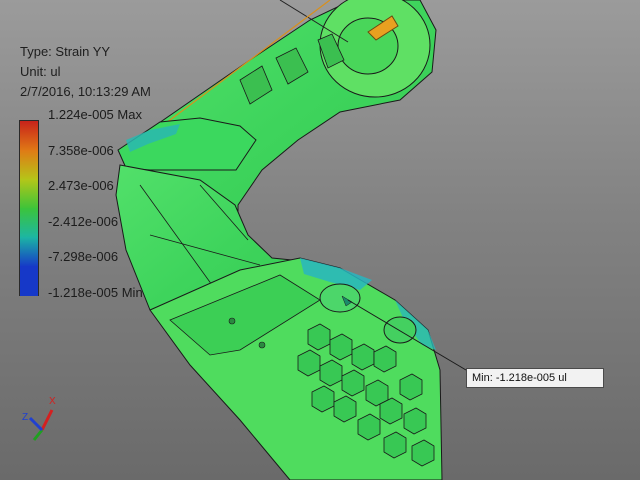 The width and height of the screenshot is (640, 480). I want to click on pin-hole-right, so click(400, 330).